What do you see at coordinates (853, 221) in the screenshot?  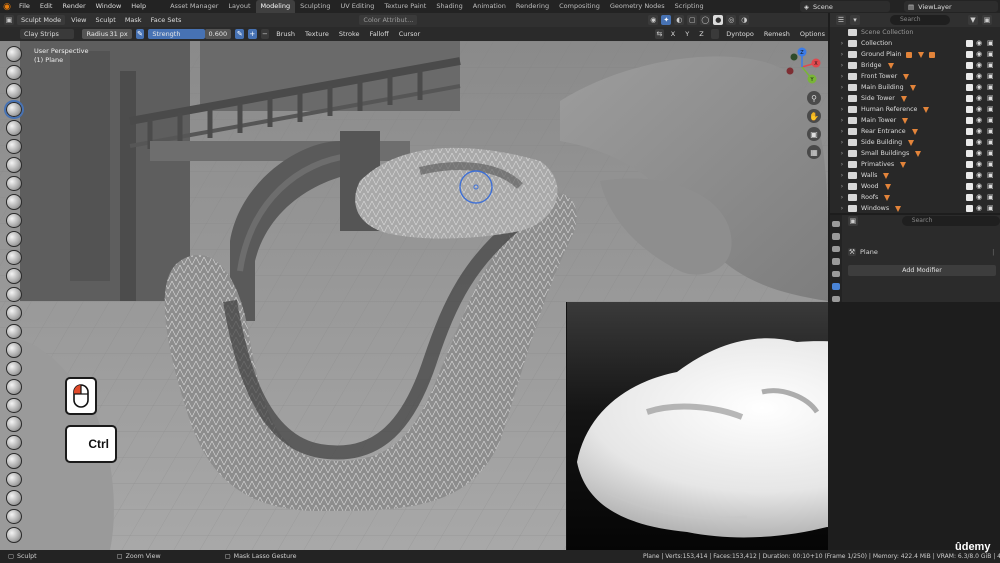 I see `properties-editor-icon: ▣` at bounding box center [853, 221].